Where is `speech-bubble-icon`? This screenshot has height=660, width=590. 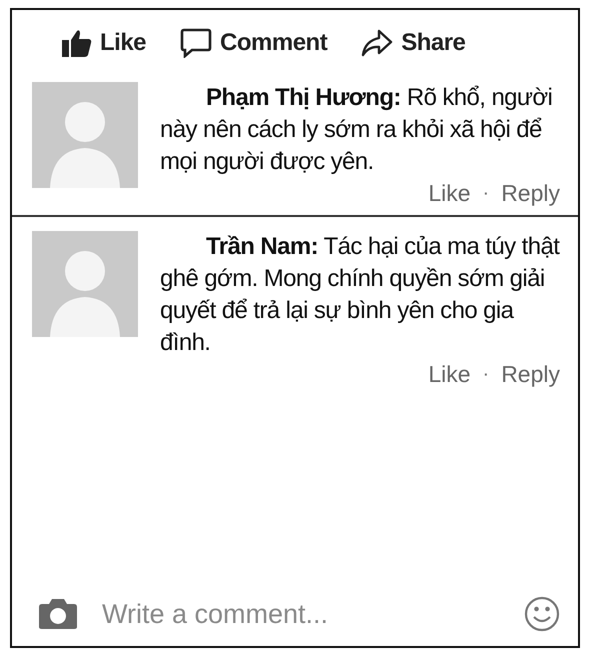
speech-bubble-icon is located at coordinates (196, 43).